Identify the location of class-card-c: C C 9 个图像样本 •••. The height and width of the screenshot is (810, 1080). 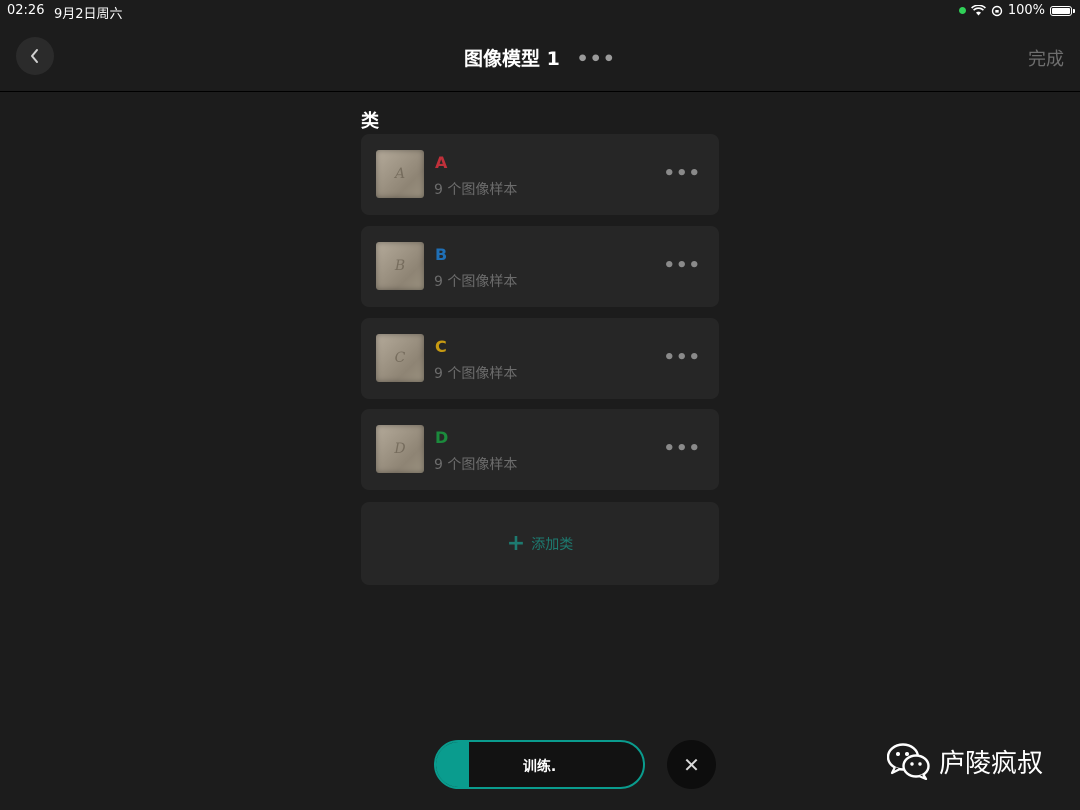
(540, 358).